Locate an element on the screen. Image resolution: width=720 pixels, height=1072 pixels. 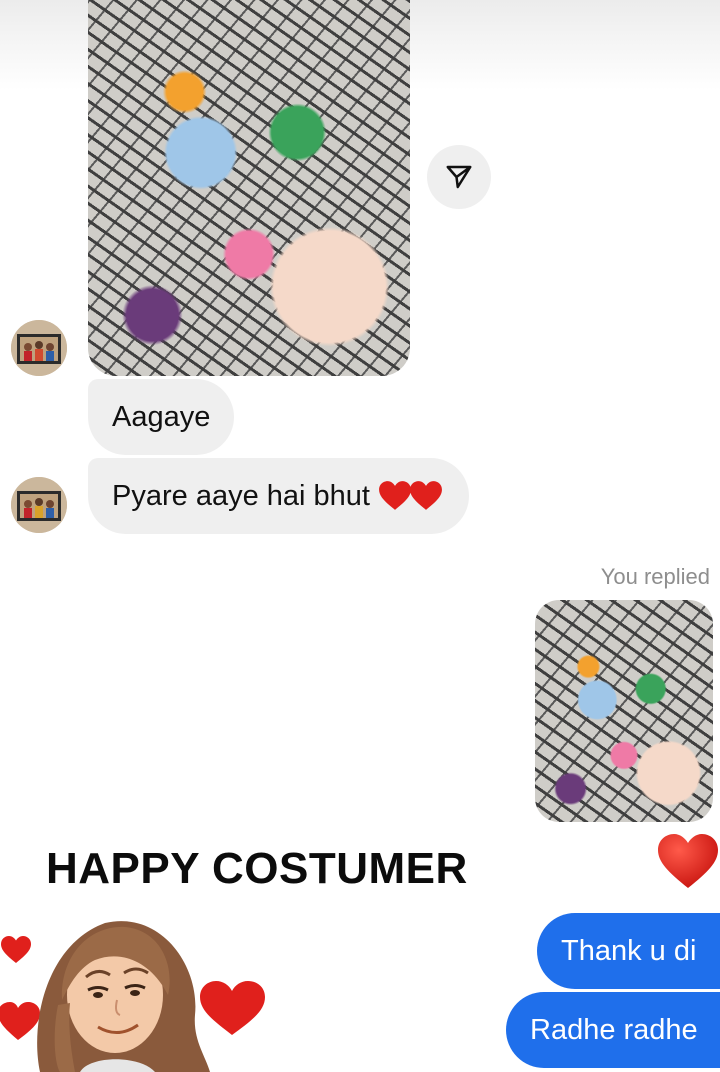
send-icon is located at coordinates (459, 177).